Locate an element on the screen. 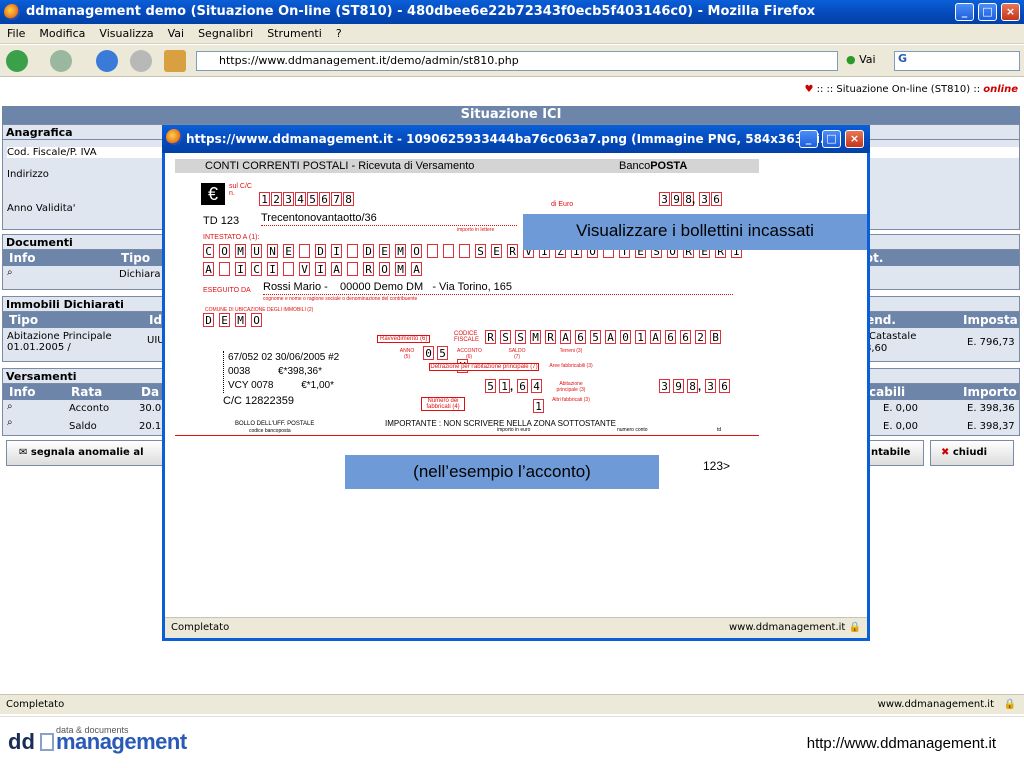  sul-cc-label: sul C/C n. is located at coordinates (240, 190).